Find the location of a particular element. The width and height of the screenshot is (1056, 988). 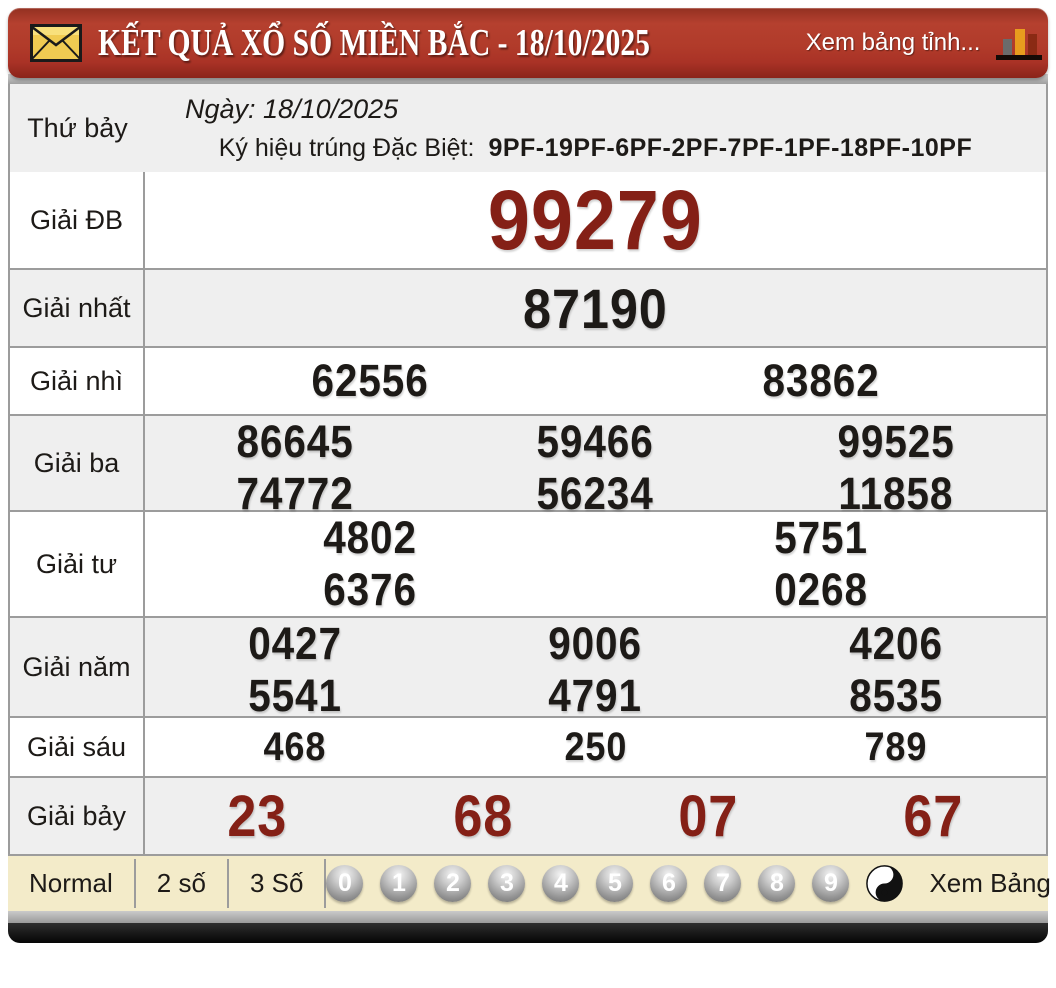

prize-label: Giải tư is located at coordinates (77, 564).